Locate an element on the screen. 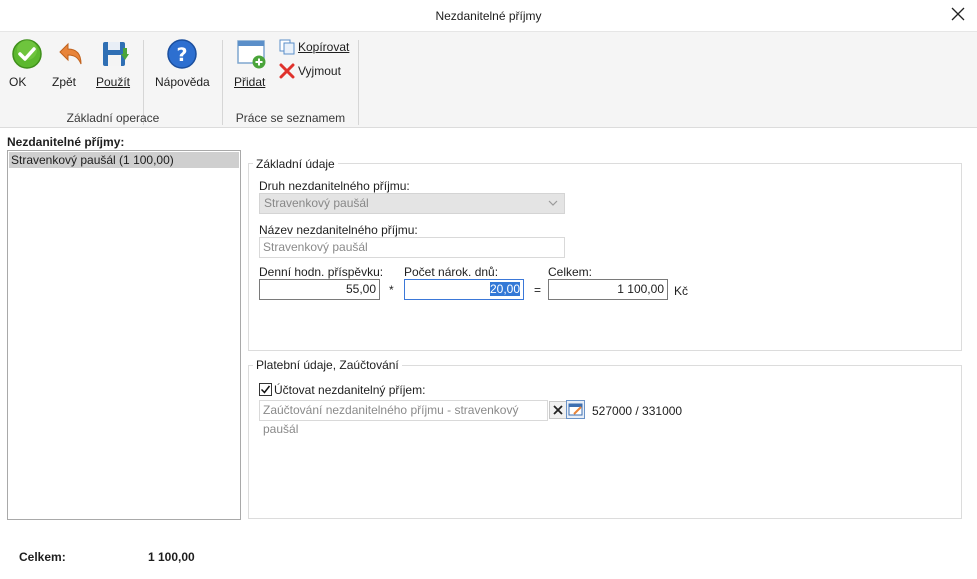  daily-label: Denní hodn. příspěvku: is located at coordinates (321, 272).